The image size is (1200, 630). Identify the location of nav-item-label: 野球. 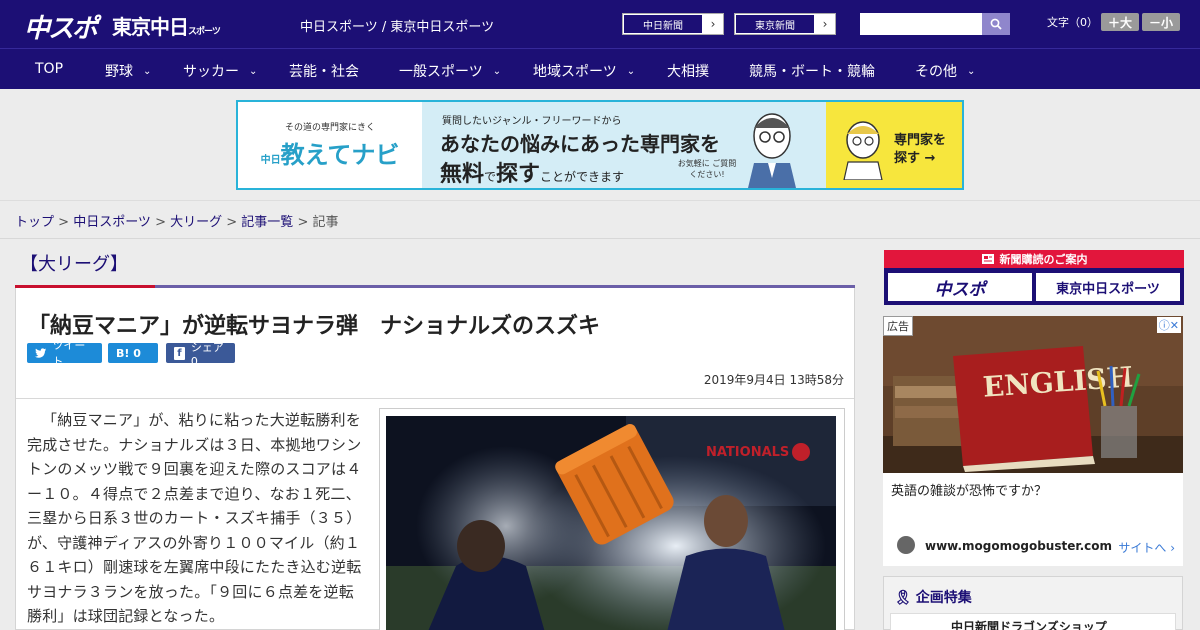
(119, 72).